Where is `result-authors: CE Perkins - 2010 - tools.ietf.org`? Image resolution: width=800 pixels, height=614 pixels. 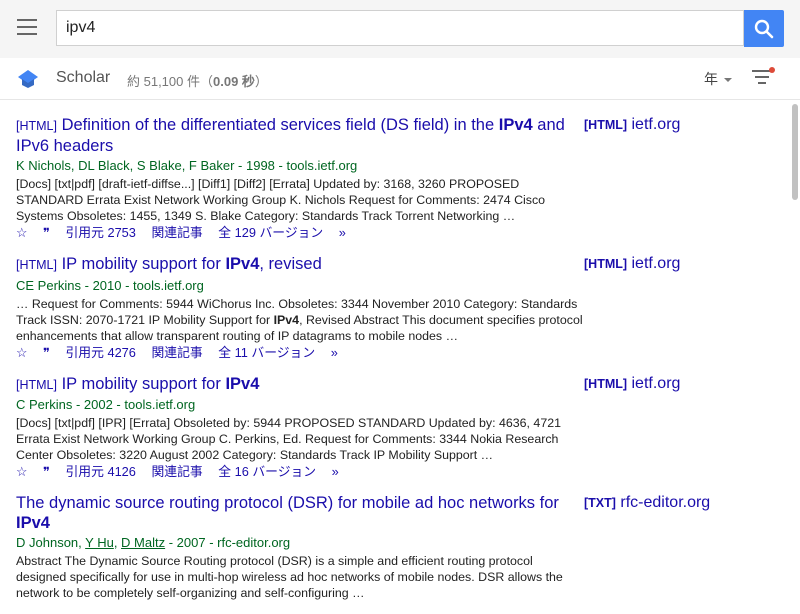
result-authors: CE Perkins - 2010 - tools.ietf.org is located at coordinates (110, 285).